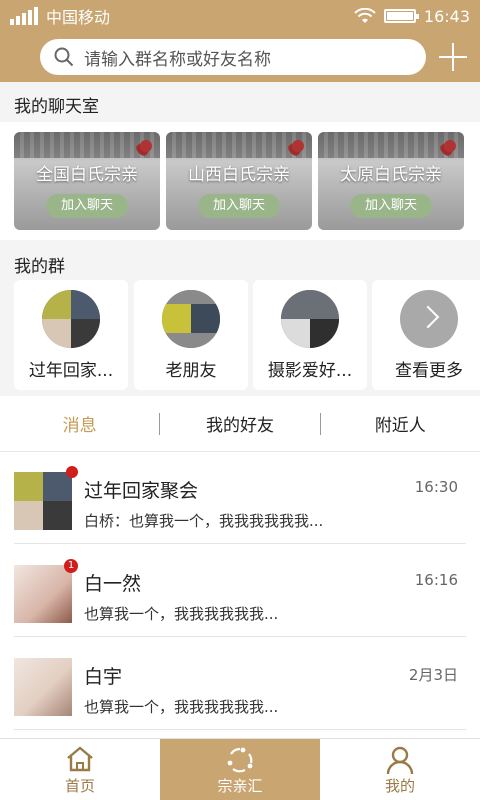 This screenshot has height=800, width=480. I want to click on message-name: 白宇, so click(103, 677).